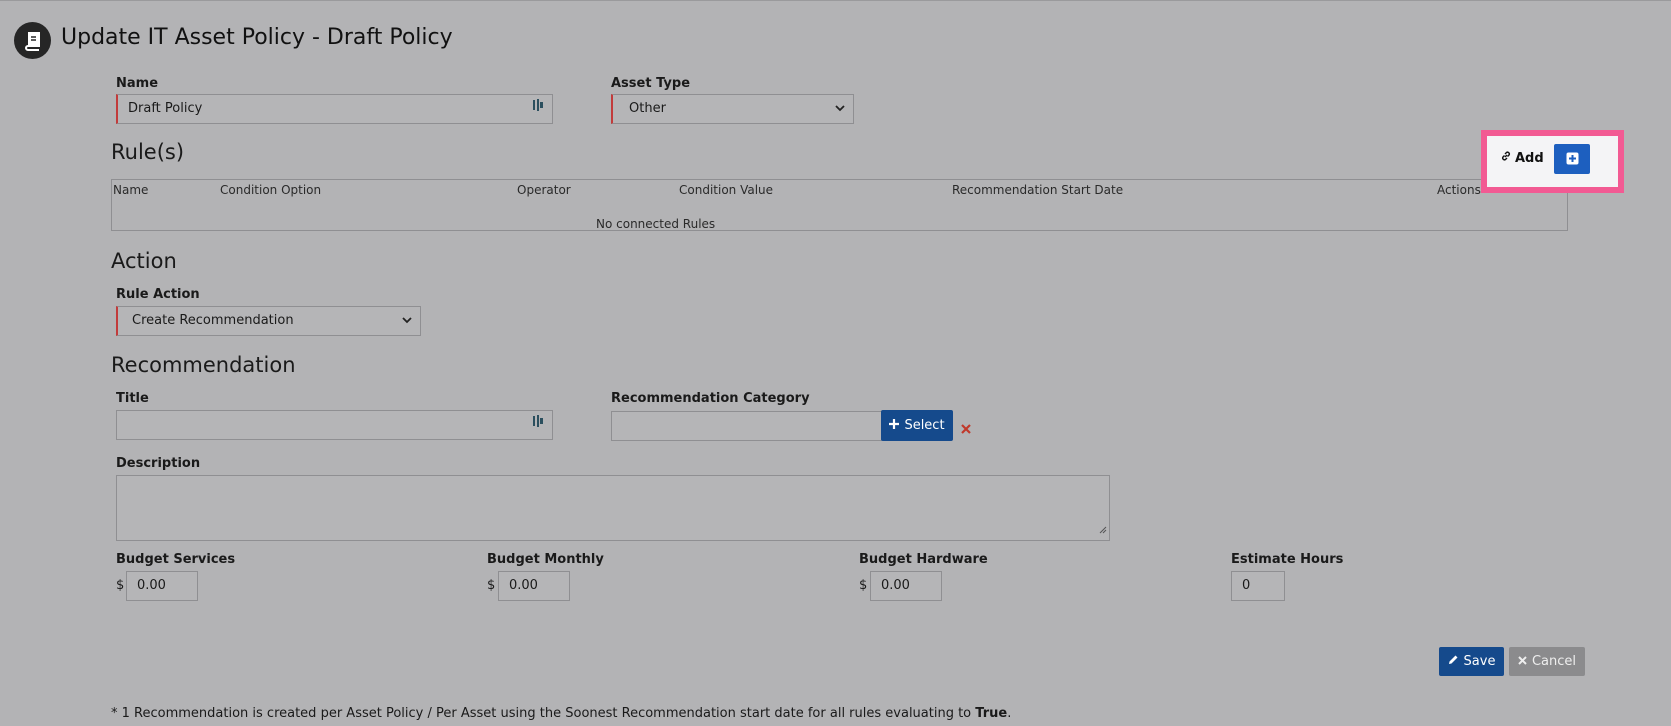 The image size is (1671, 726). What do you see at coordinates (1522, 661) in the screenshot?
I see `close-icon` at bounding box center [1522, 661].